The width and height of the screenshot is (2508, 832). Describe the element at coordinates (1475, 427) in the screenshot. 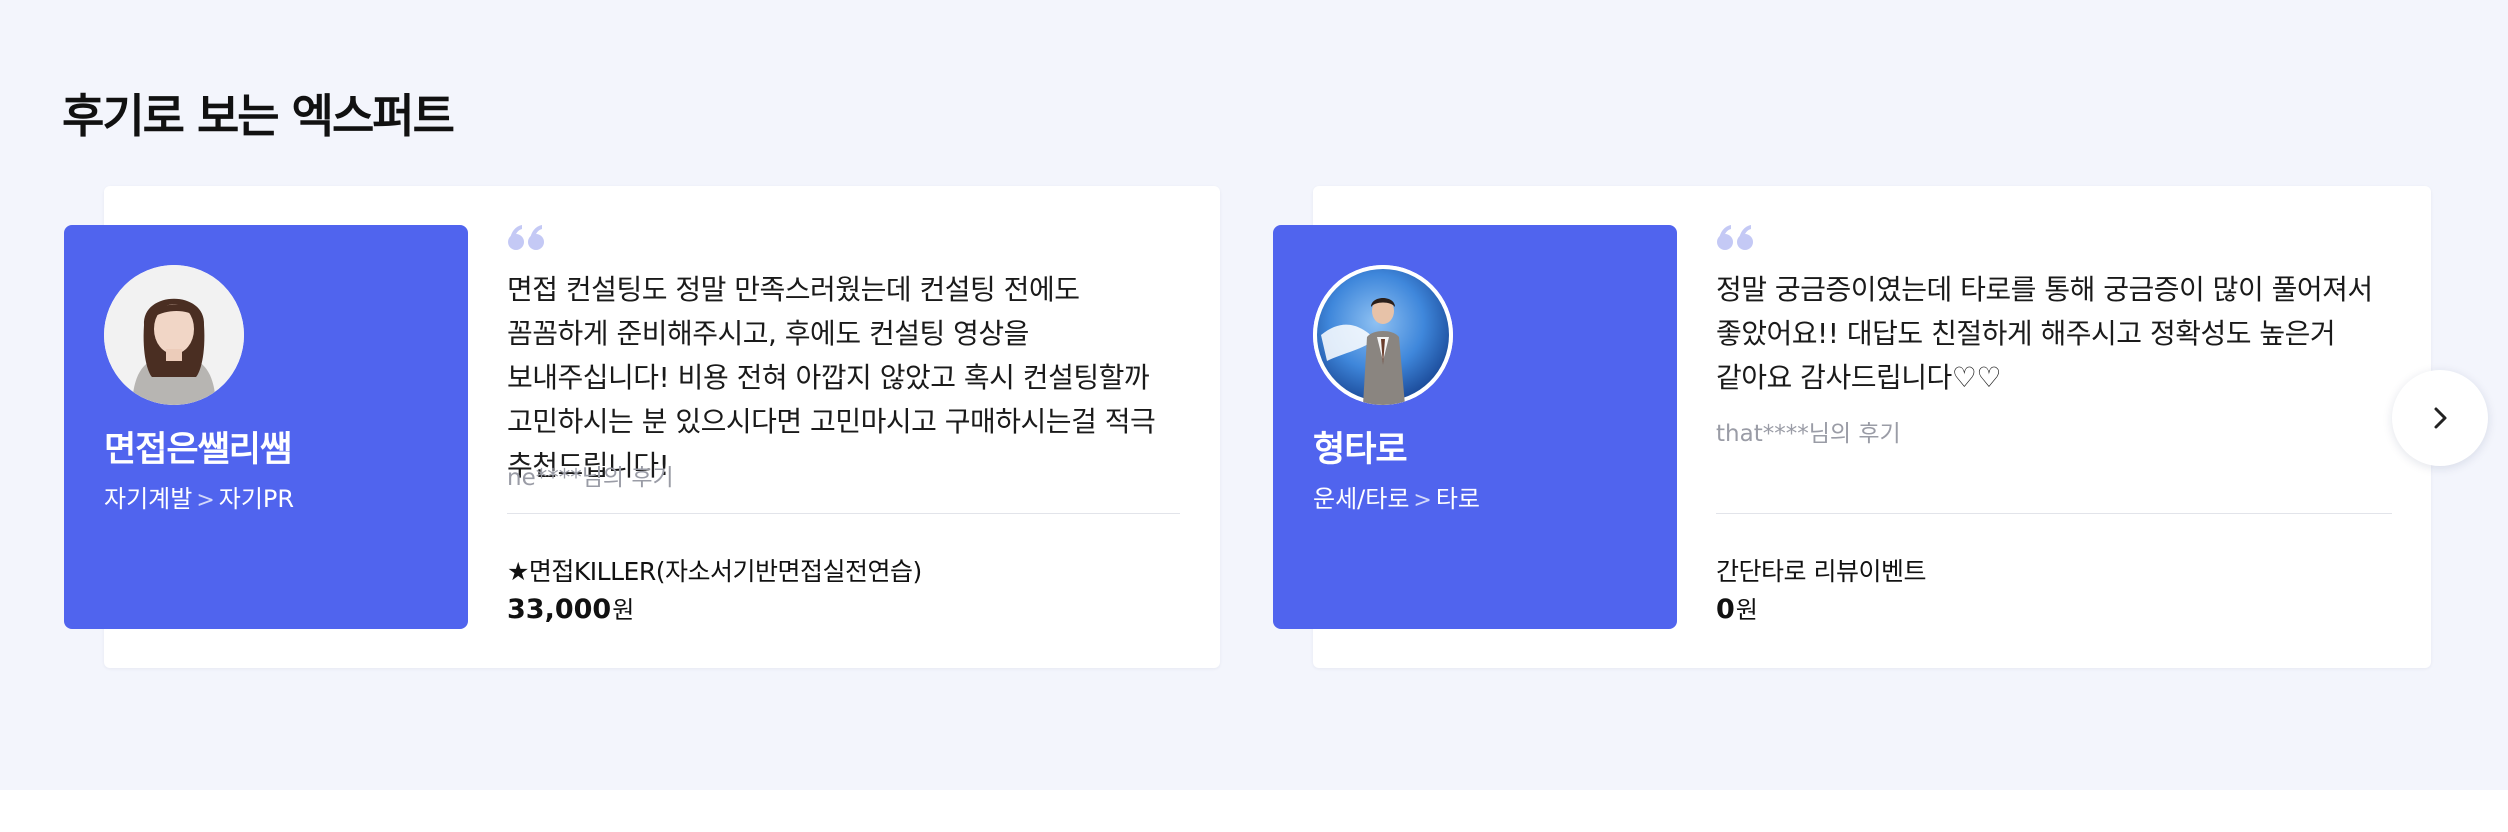

I see `expert-profile-panel: 형타로 운세/타로 > 타로` at that location.